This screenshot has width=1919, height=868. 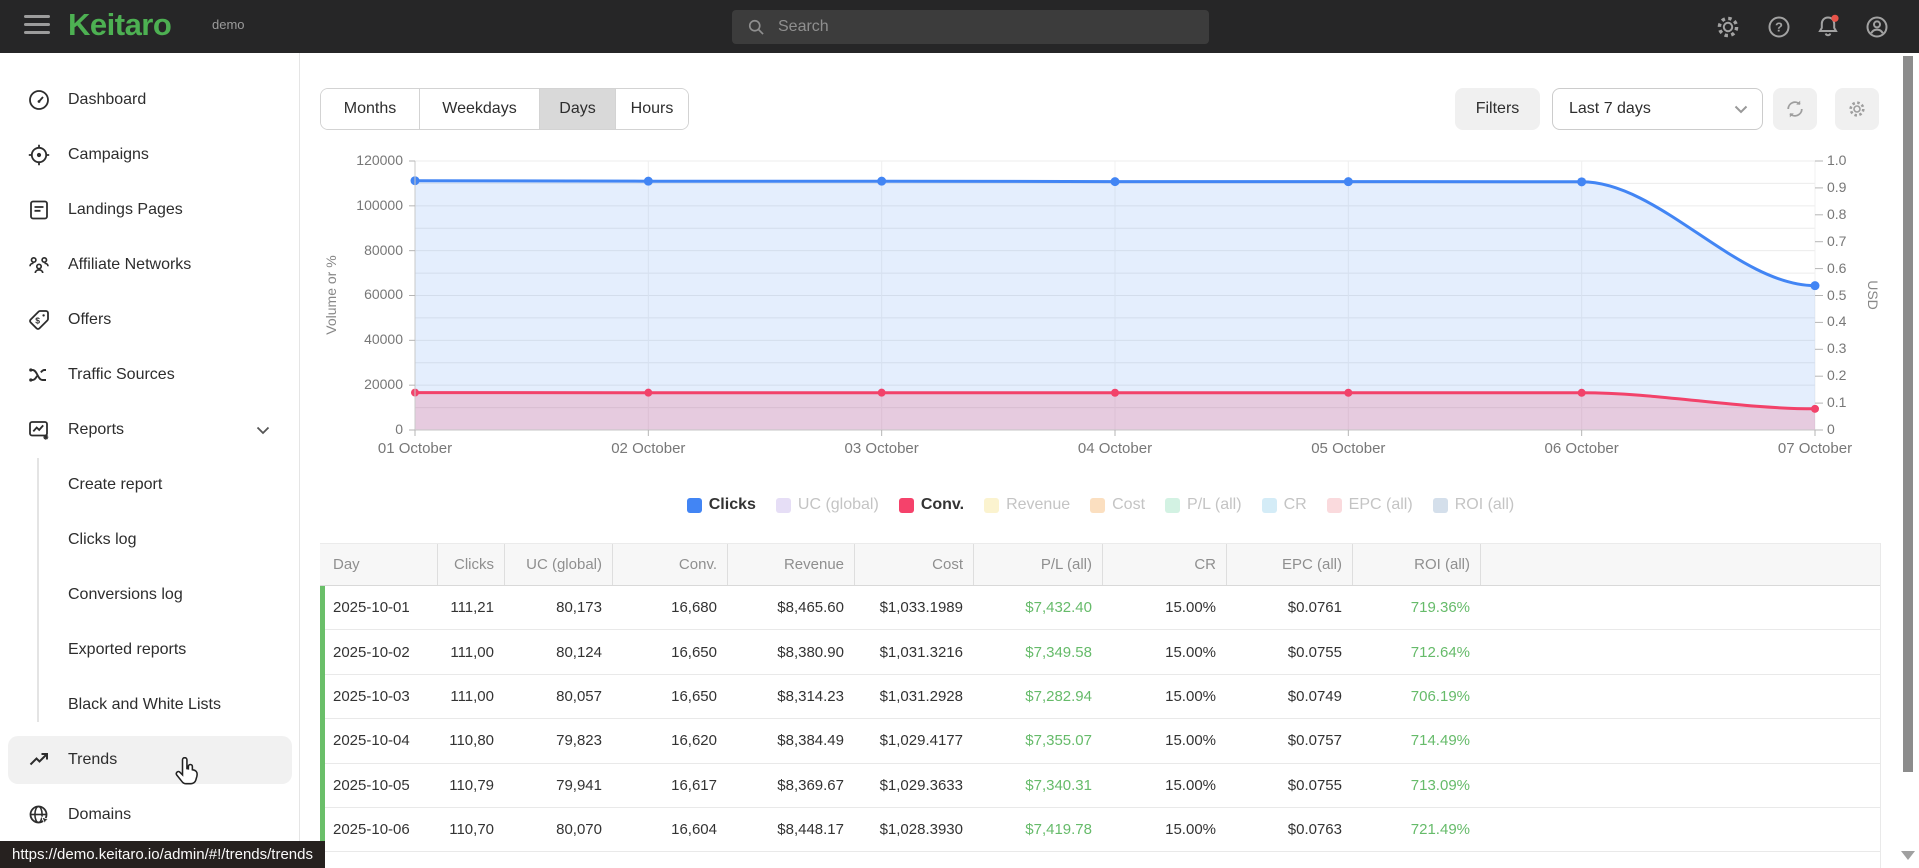 I want to click on sidebar-item-landings-pages: Landings Pages, so click(x=150, y=209).